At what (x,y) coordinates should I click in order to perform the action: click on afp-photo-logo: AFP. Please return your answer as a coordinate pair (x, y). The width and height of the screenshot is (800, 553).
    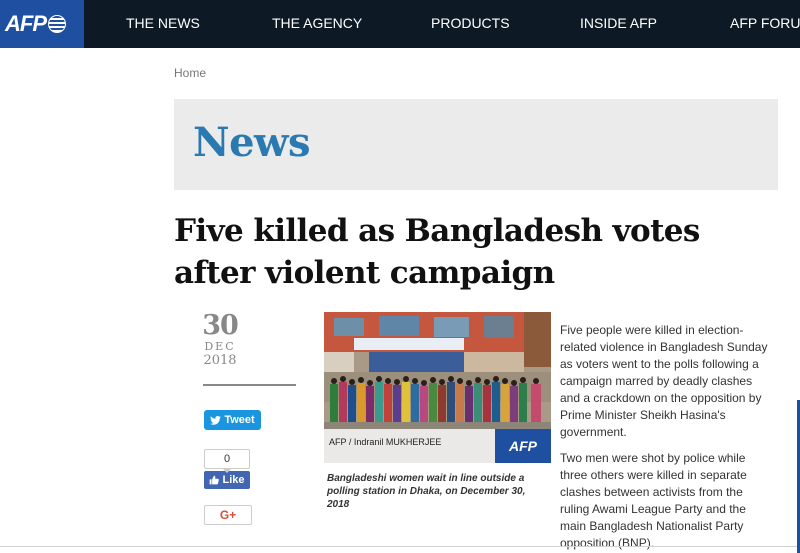
    Looking at the image, I should click on (523, 446).